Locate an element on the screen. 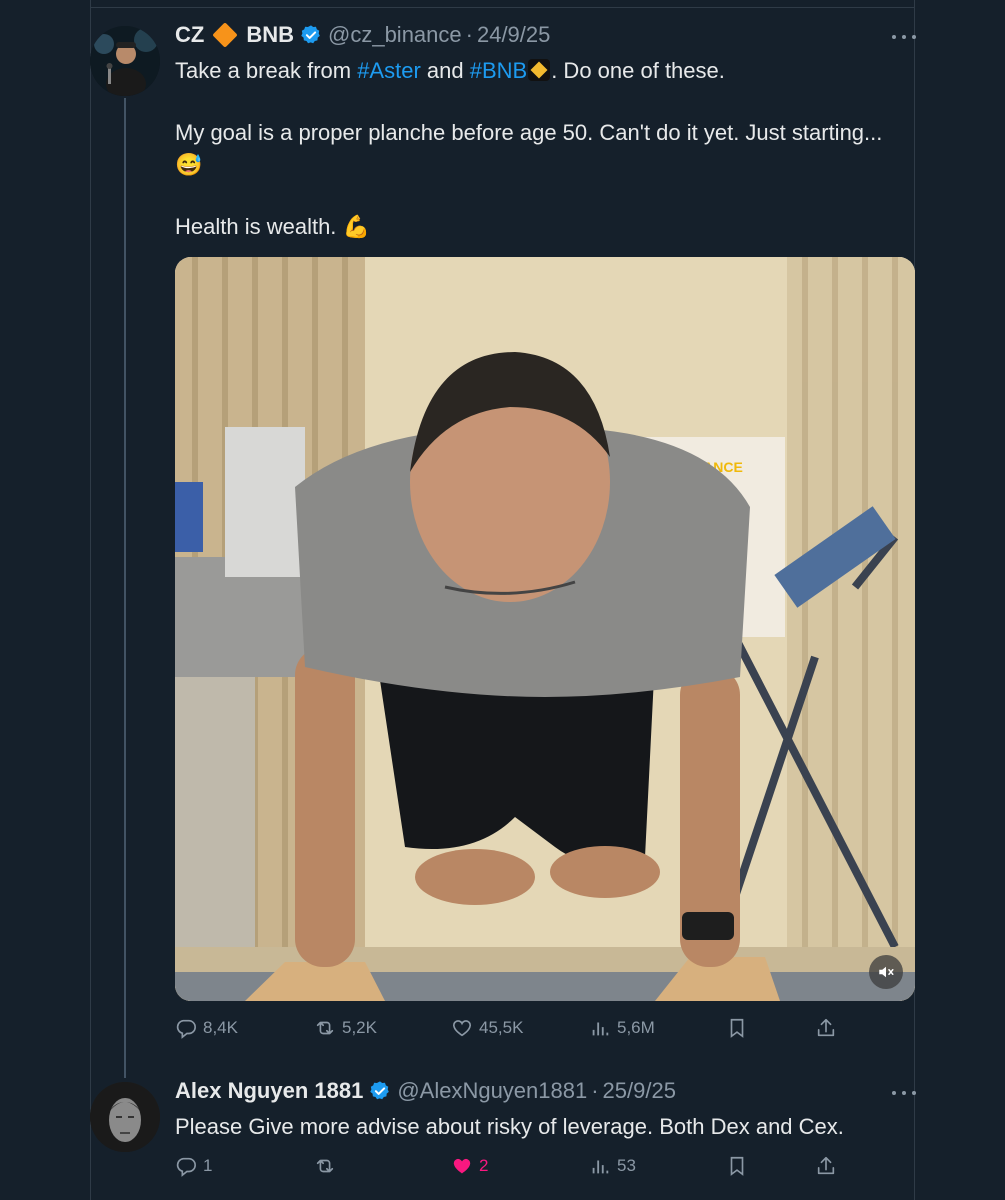  avatar-cz-image is located at coordinates (125, 61).